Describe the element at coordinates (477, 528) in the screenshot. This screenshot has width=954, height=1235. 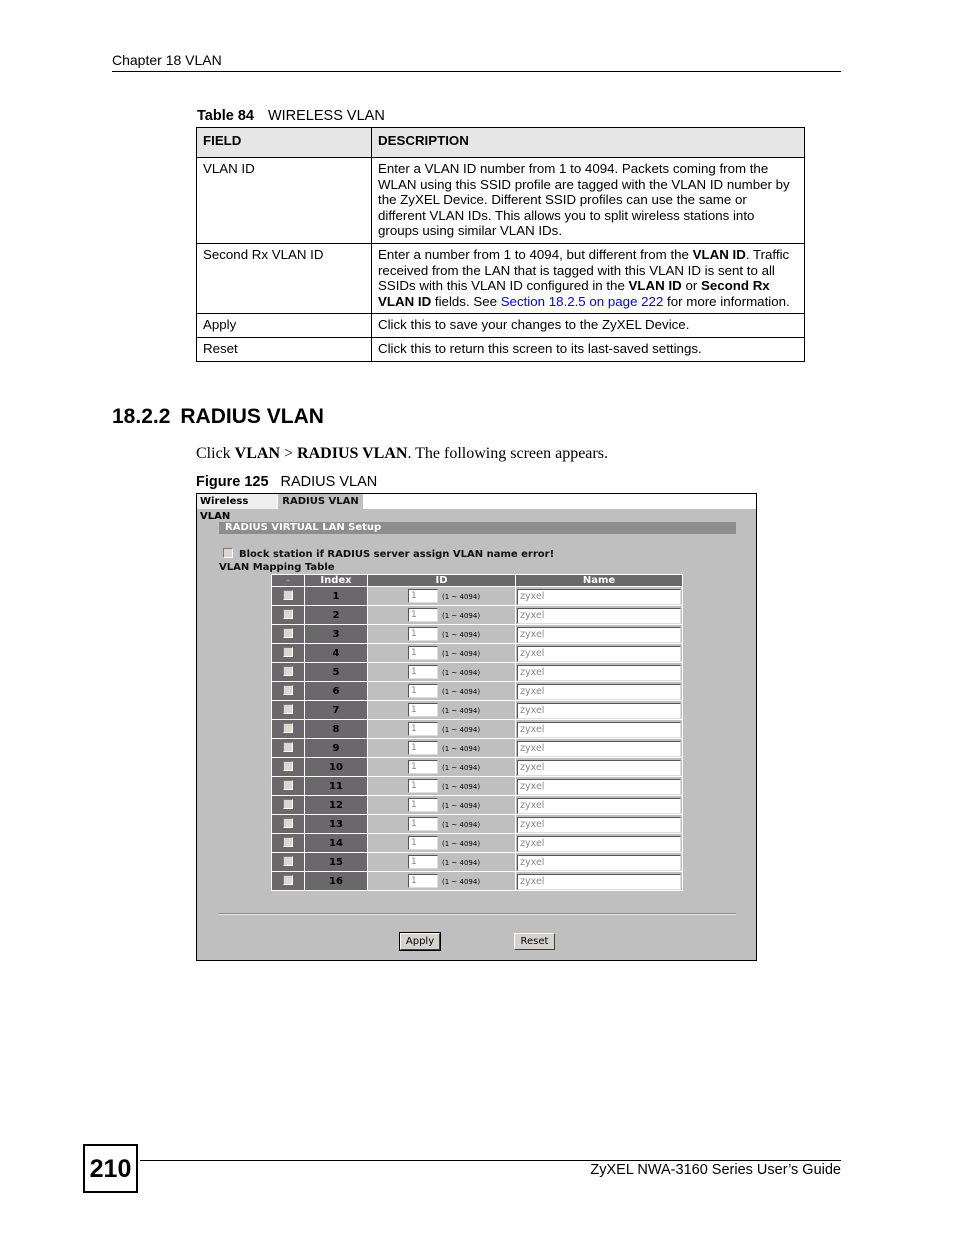
I see `setup-title-bar: RADIUS VIRTUAL LAN Setup` at that location.